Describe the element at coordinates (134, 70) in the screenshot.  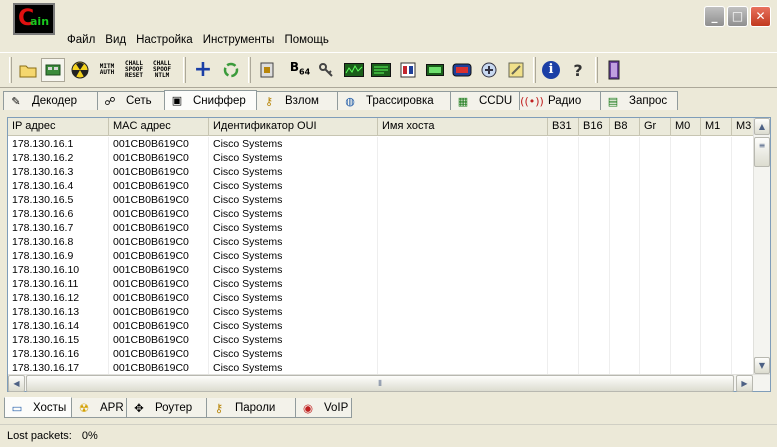
I see `chall-spoof-reset-button: CHALL SPOOF RESET` at that location.